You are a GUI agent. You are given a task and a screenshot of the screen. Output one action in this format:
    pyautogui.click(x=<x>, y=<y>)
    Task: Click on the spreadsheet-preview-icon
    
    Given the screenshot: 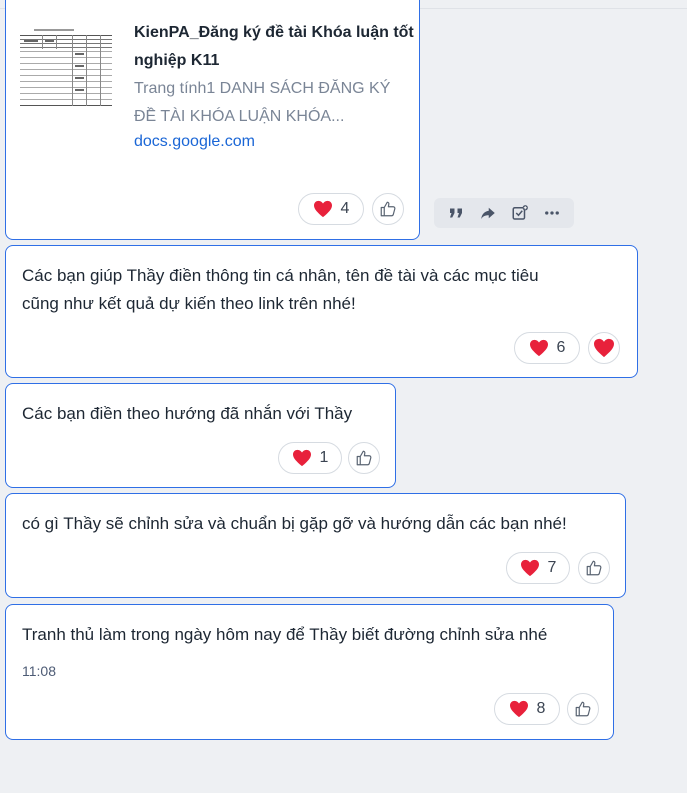 What is the action you would take?
    pyautogui.click(x=68, y=69)
    